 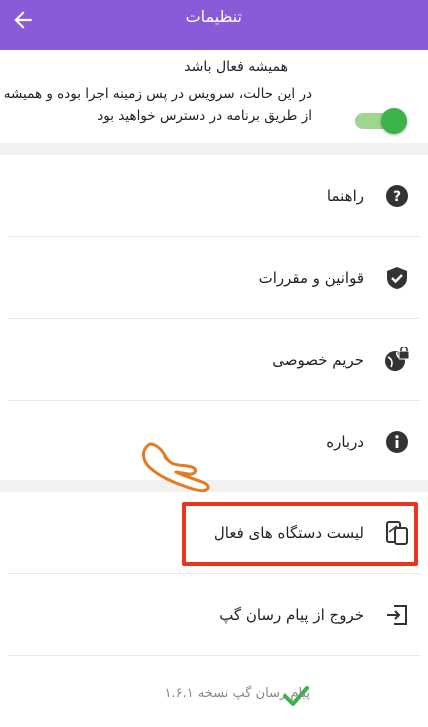 What do you see at coordinates (394, 121) in the screenshot?
I see `switch-thumb` at bounding box center [394, 121].